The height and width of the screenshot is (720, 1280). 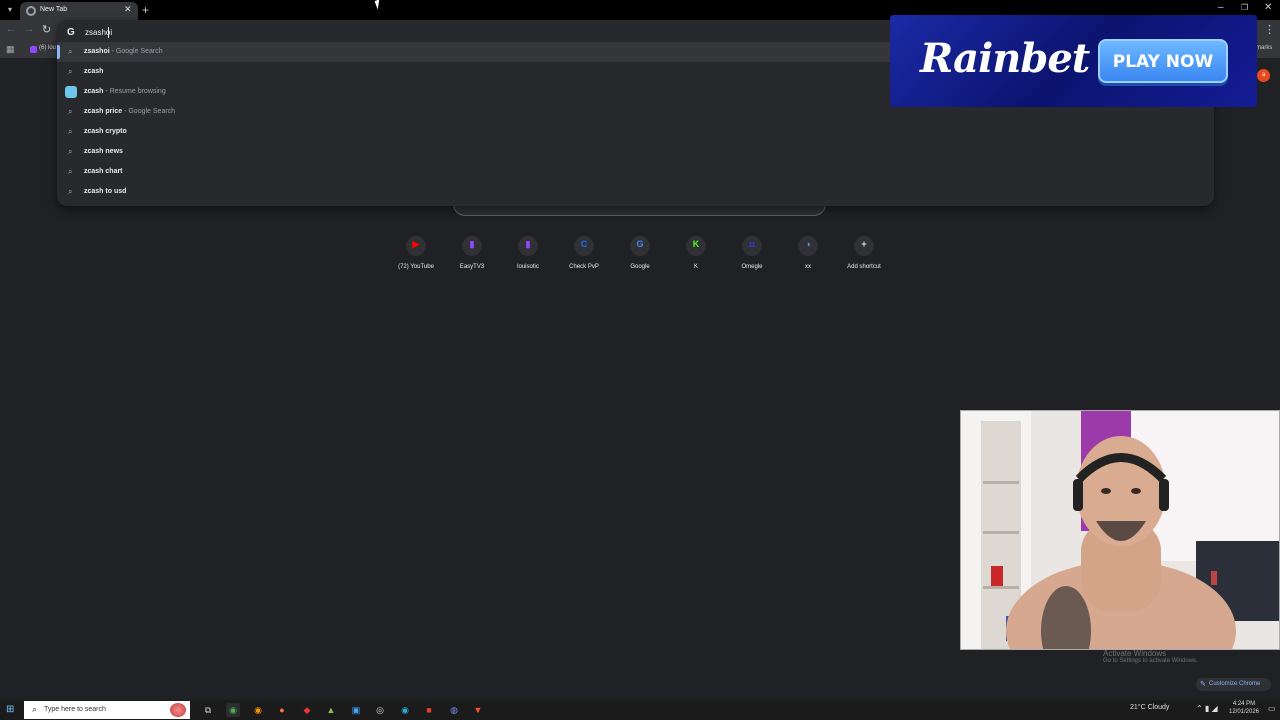 What do you see at coordinates (307, 710) in the screenshot?
I see `app-taskbar-icon: ◆` at bounding box center [307, 710].